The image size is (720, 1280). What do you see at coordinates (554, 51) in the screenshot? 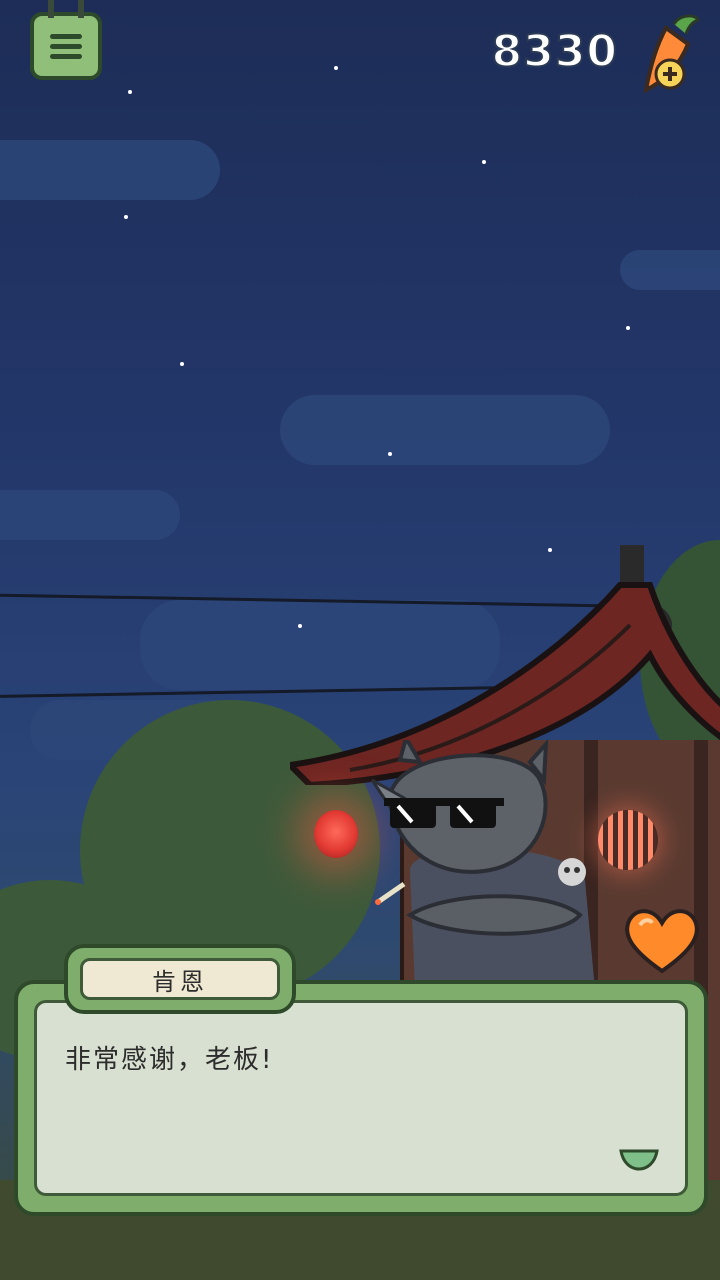
I see `carrot-count: 8330` at bounding box center [554, 51].